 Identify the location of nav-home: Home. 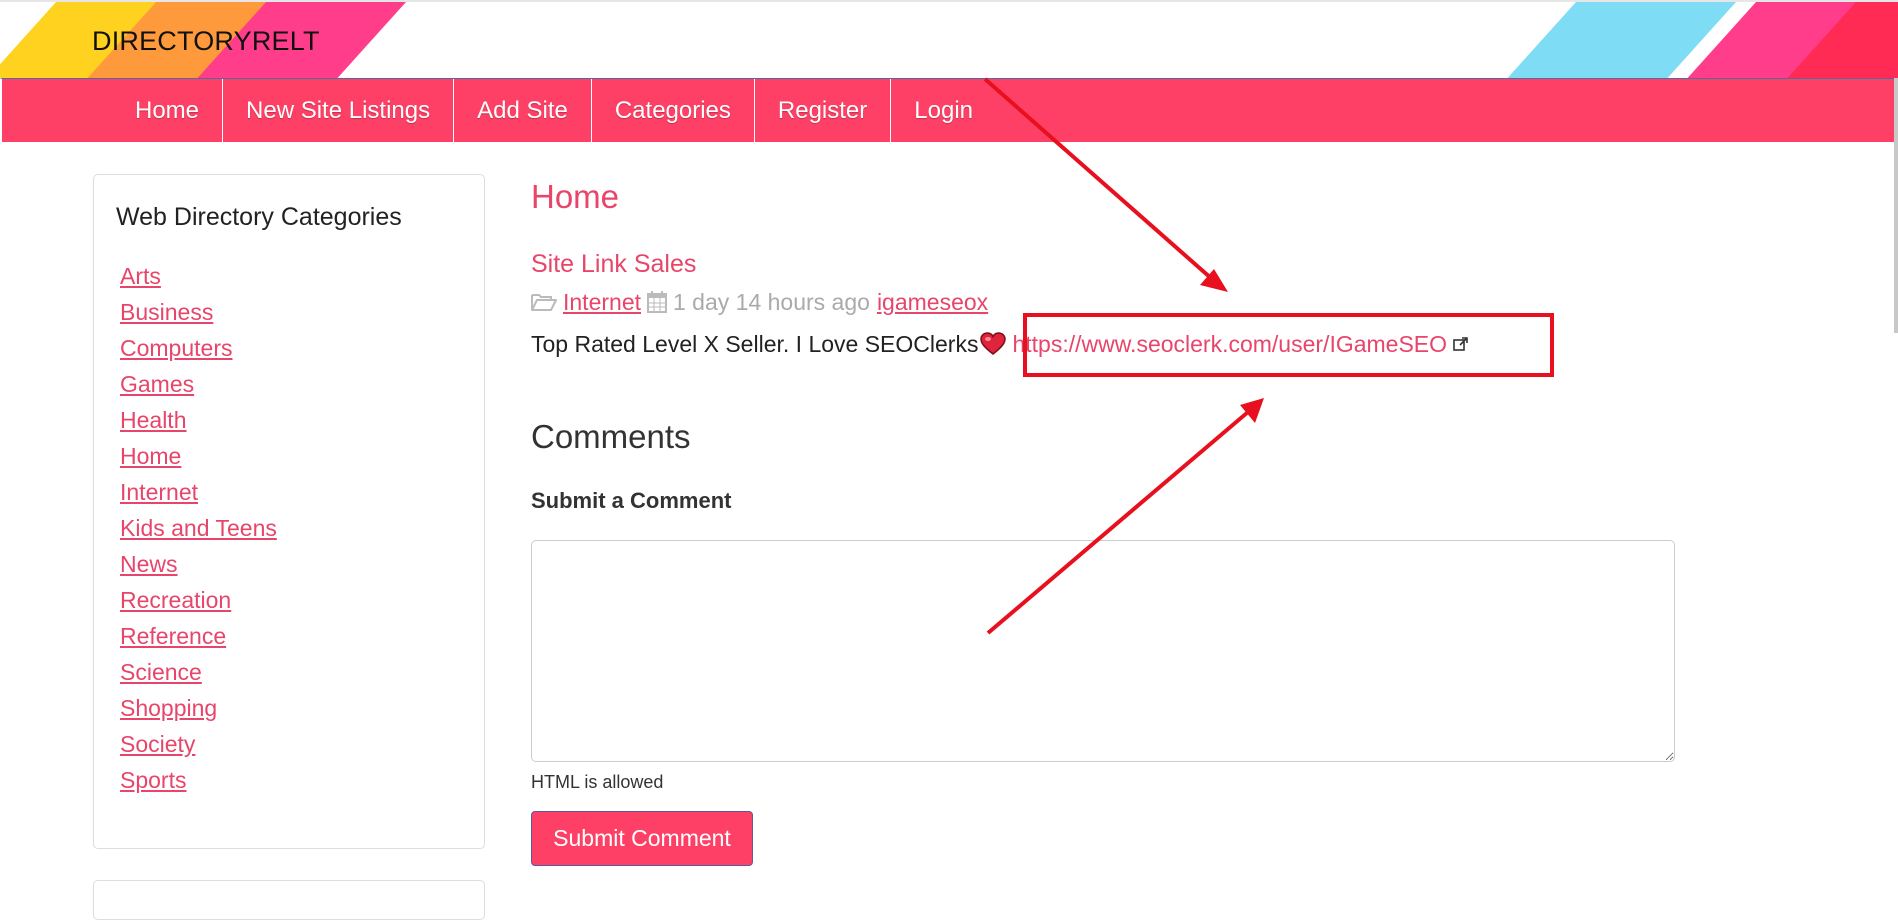
(168, 110).